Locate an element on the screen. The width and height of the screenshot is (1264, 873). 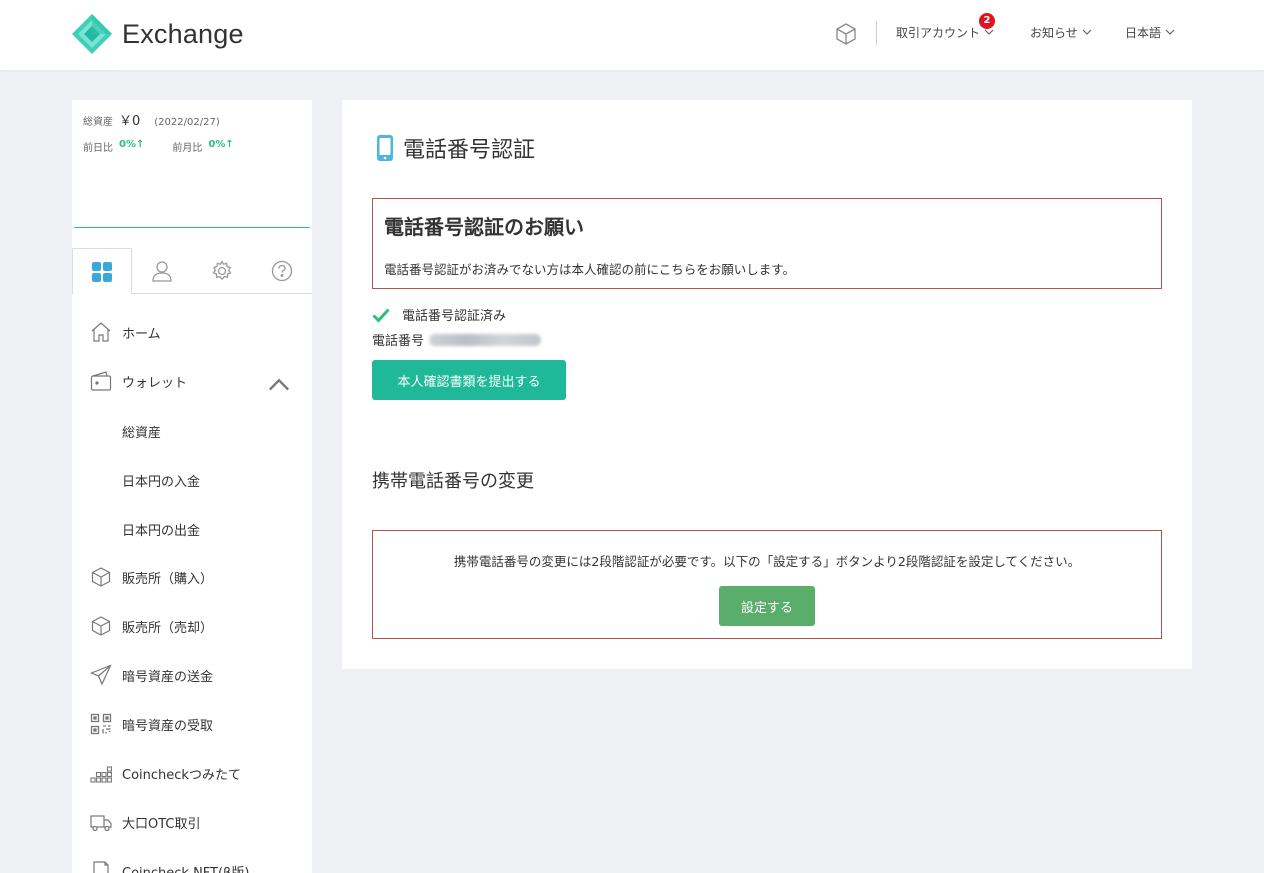
logo: Exchange is located at coordinates (158, 34).